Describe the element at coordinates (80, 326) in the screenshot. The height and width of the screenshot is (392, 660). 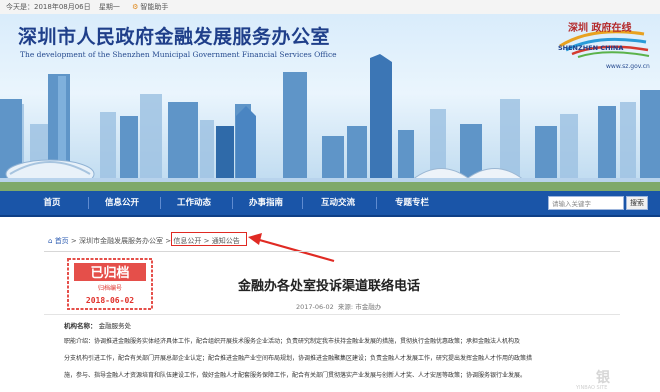
I see `org-name-label: 机构名称：` at that location.